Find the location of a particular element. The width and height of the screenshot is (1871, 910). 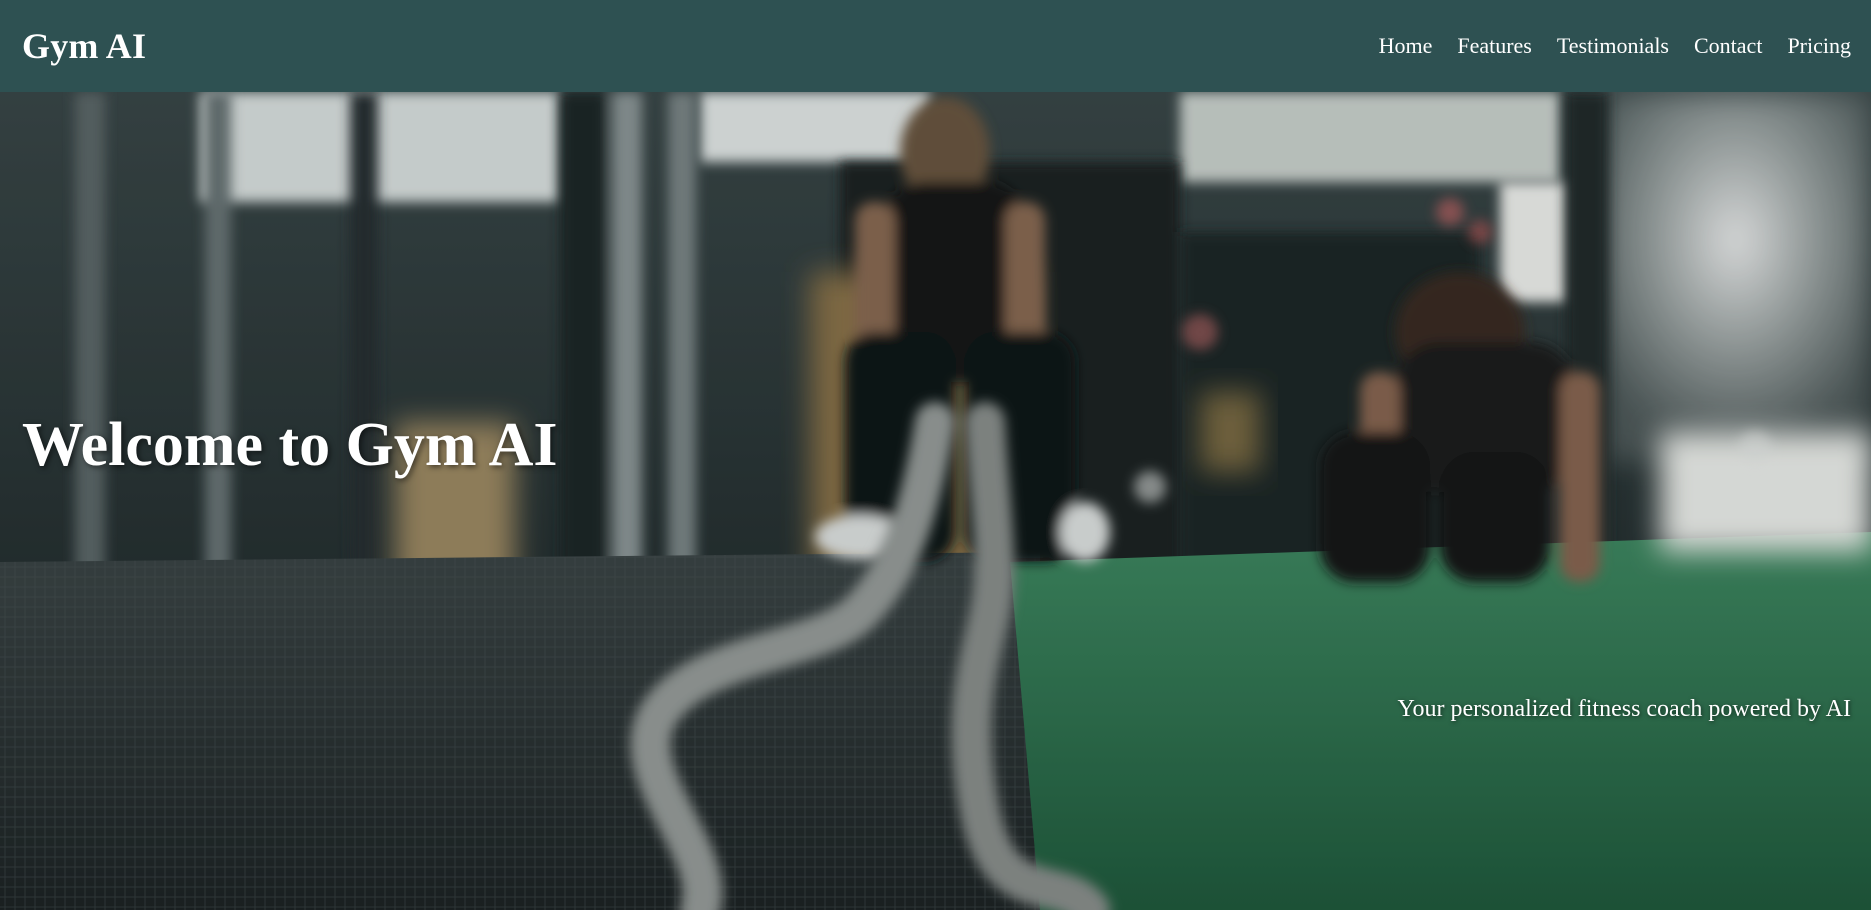

nav-link-testimonials: Testimonials is located at coordinates (1613, 46).